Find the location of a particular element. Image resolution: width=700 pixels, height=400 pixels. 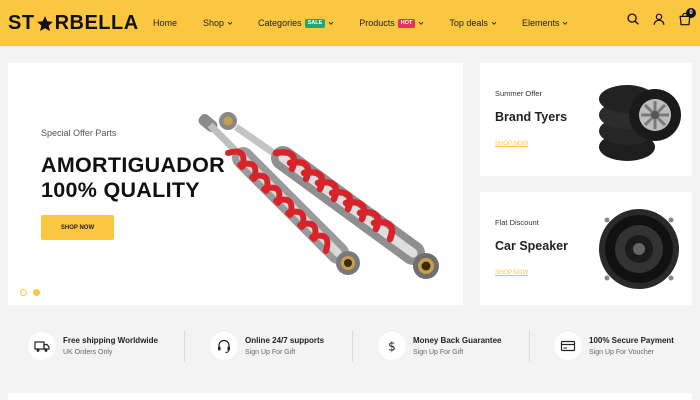

nav-item-categories: Categories SALE is located at coordinates (296, 23).